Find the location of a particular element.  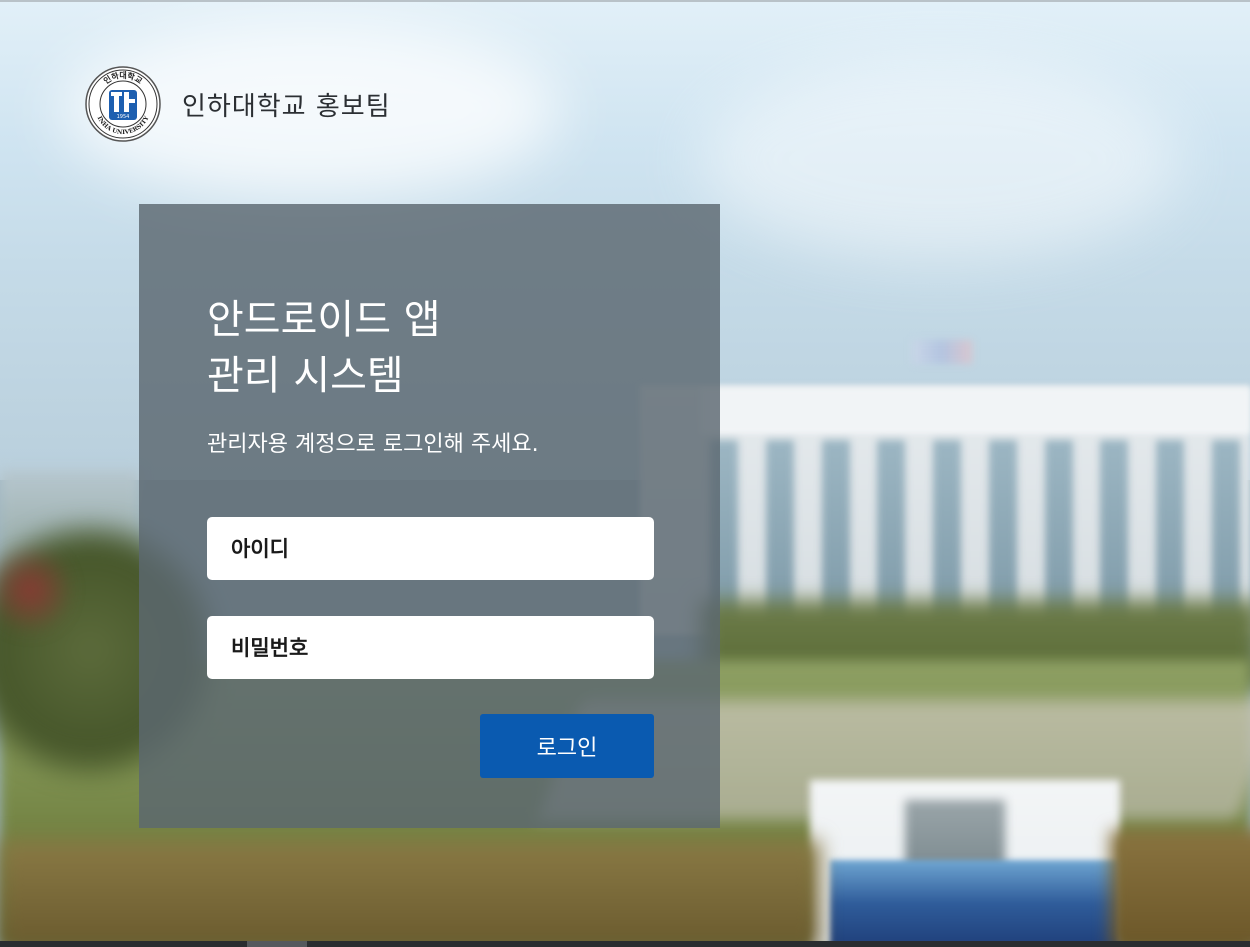

site-header: 인하대학교 INHA UNIVERSITY 1954 인하대학교 홍보팀 is located at coordinates (238, 104).